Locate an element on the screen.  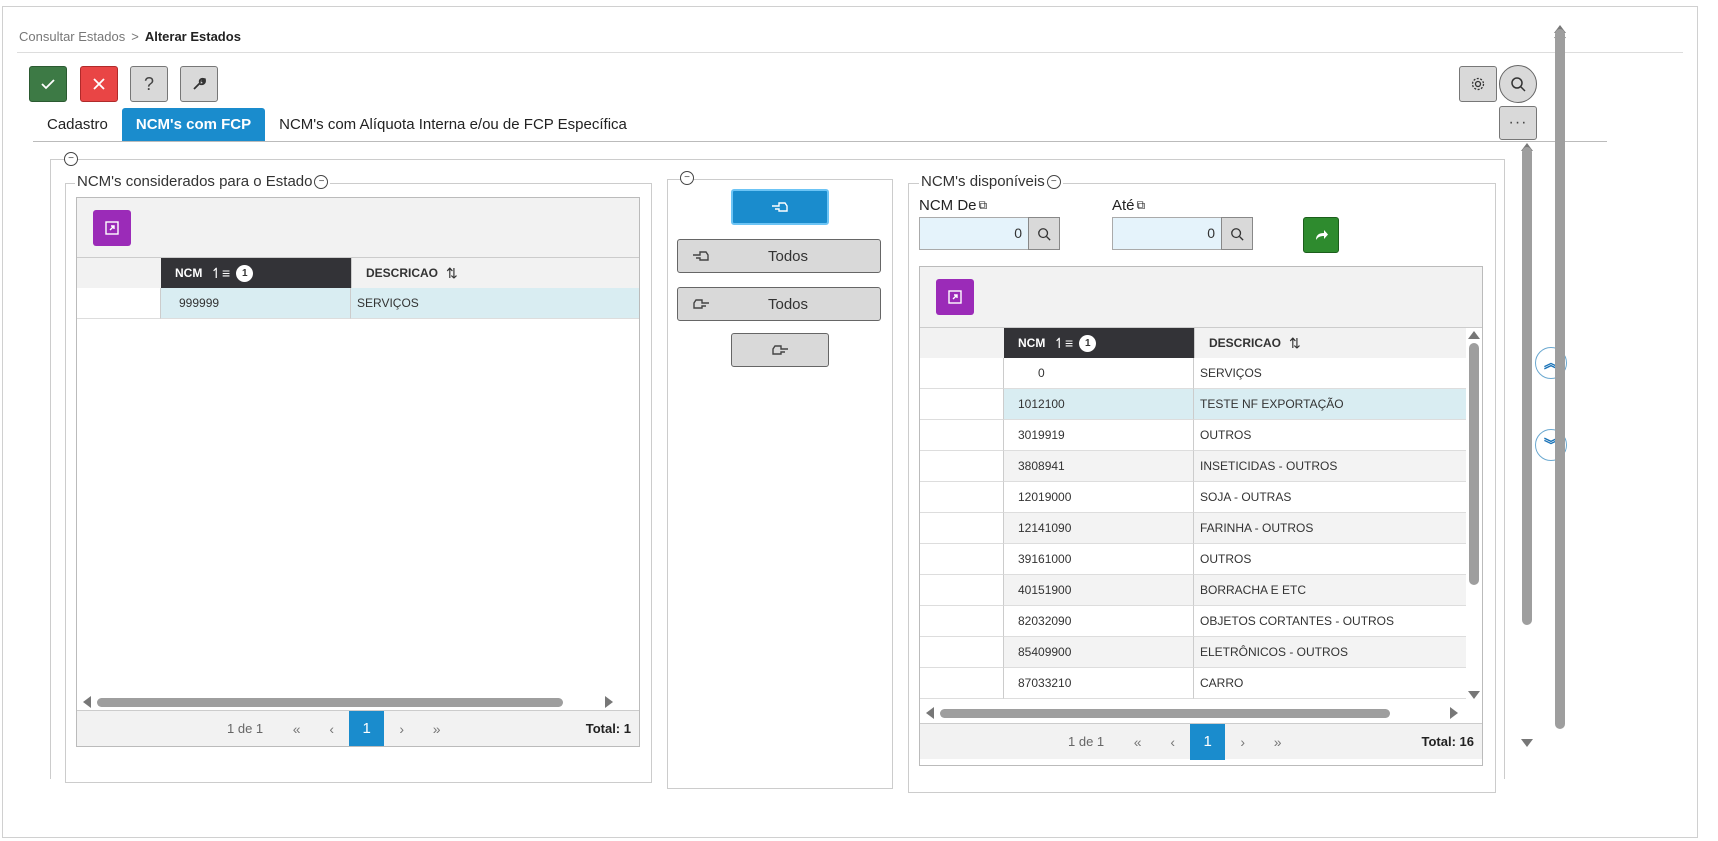
table-row: 12141090 FARINHA - OUTROS is located at coordinates (1193, 528).